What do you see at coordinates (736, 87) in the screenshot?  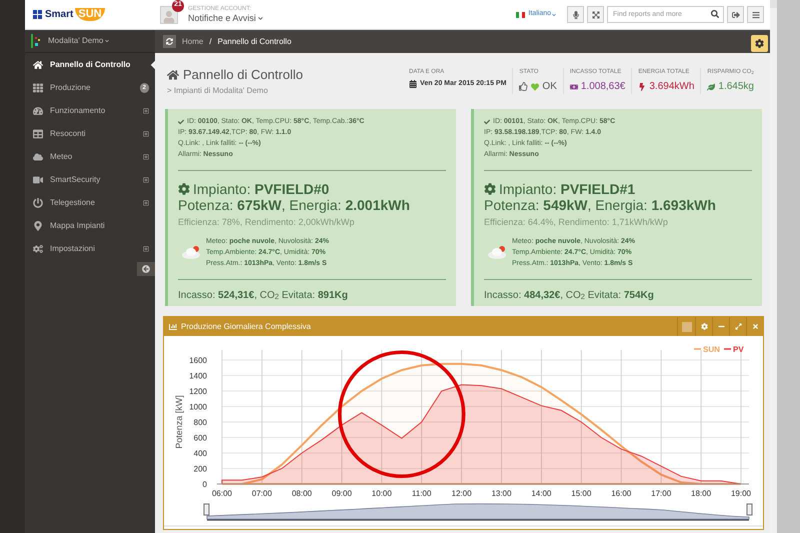 I see `stat-value: 1.645kg` at bounding box center [736, 87].